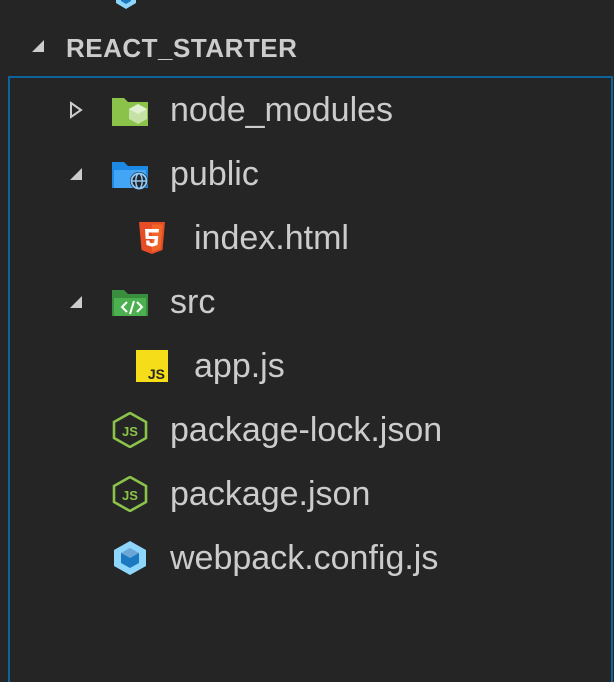 This screenshot has width=614, height=682. I want to click on tree-item-label: index.html, so click(271, 238).